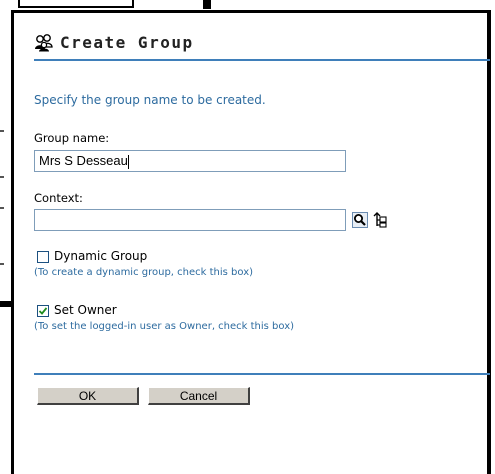 The width and height of the screenshot is (495, 474). Describe the element at coordinates (88, 396) in the screenshot. I see `ok-button: OK` at that location.